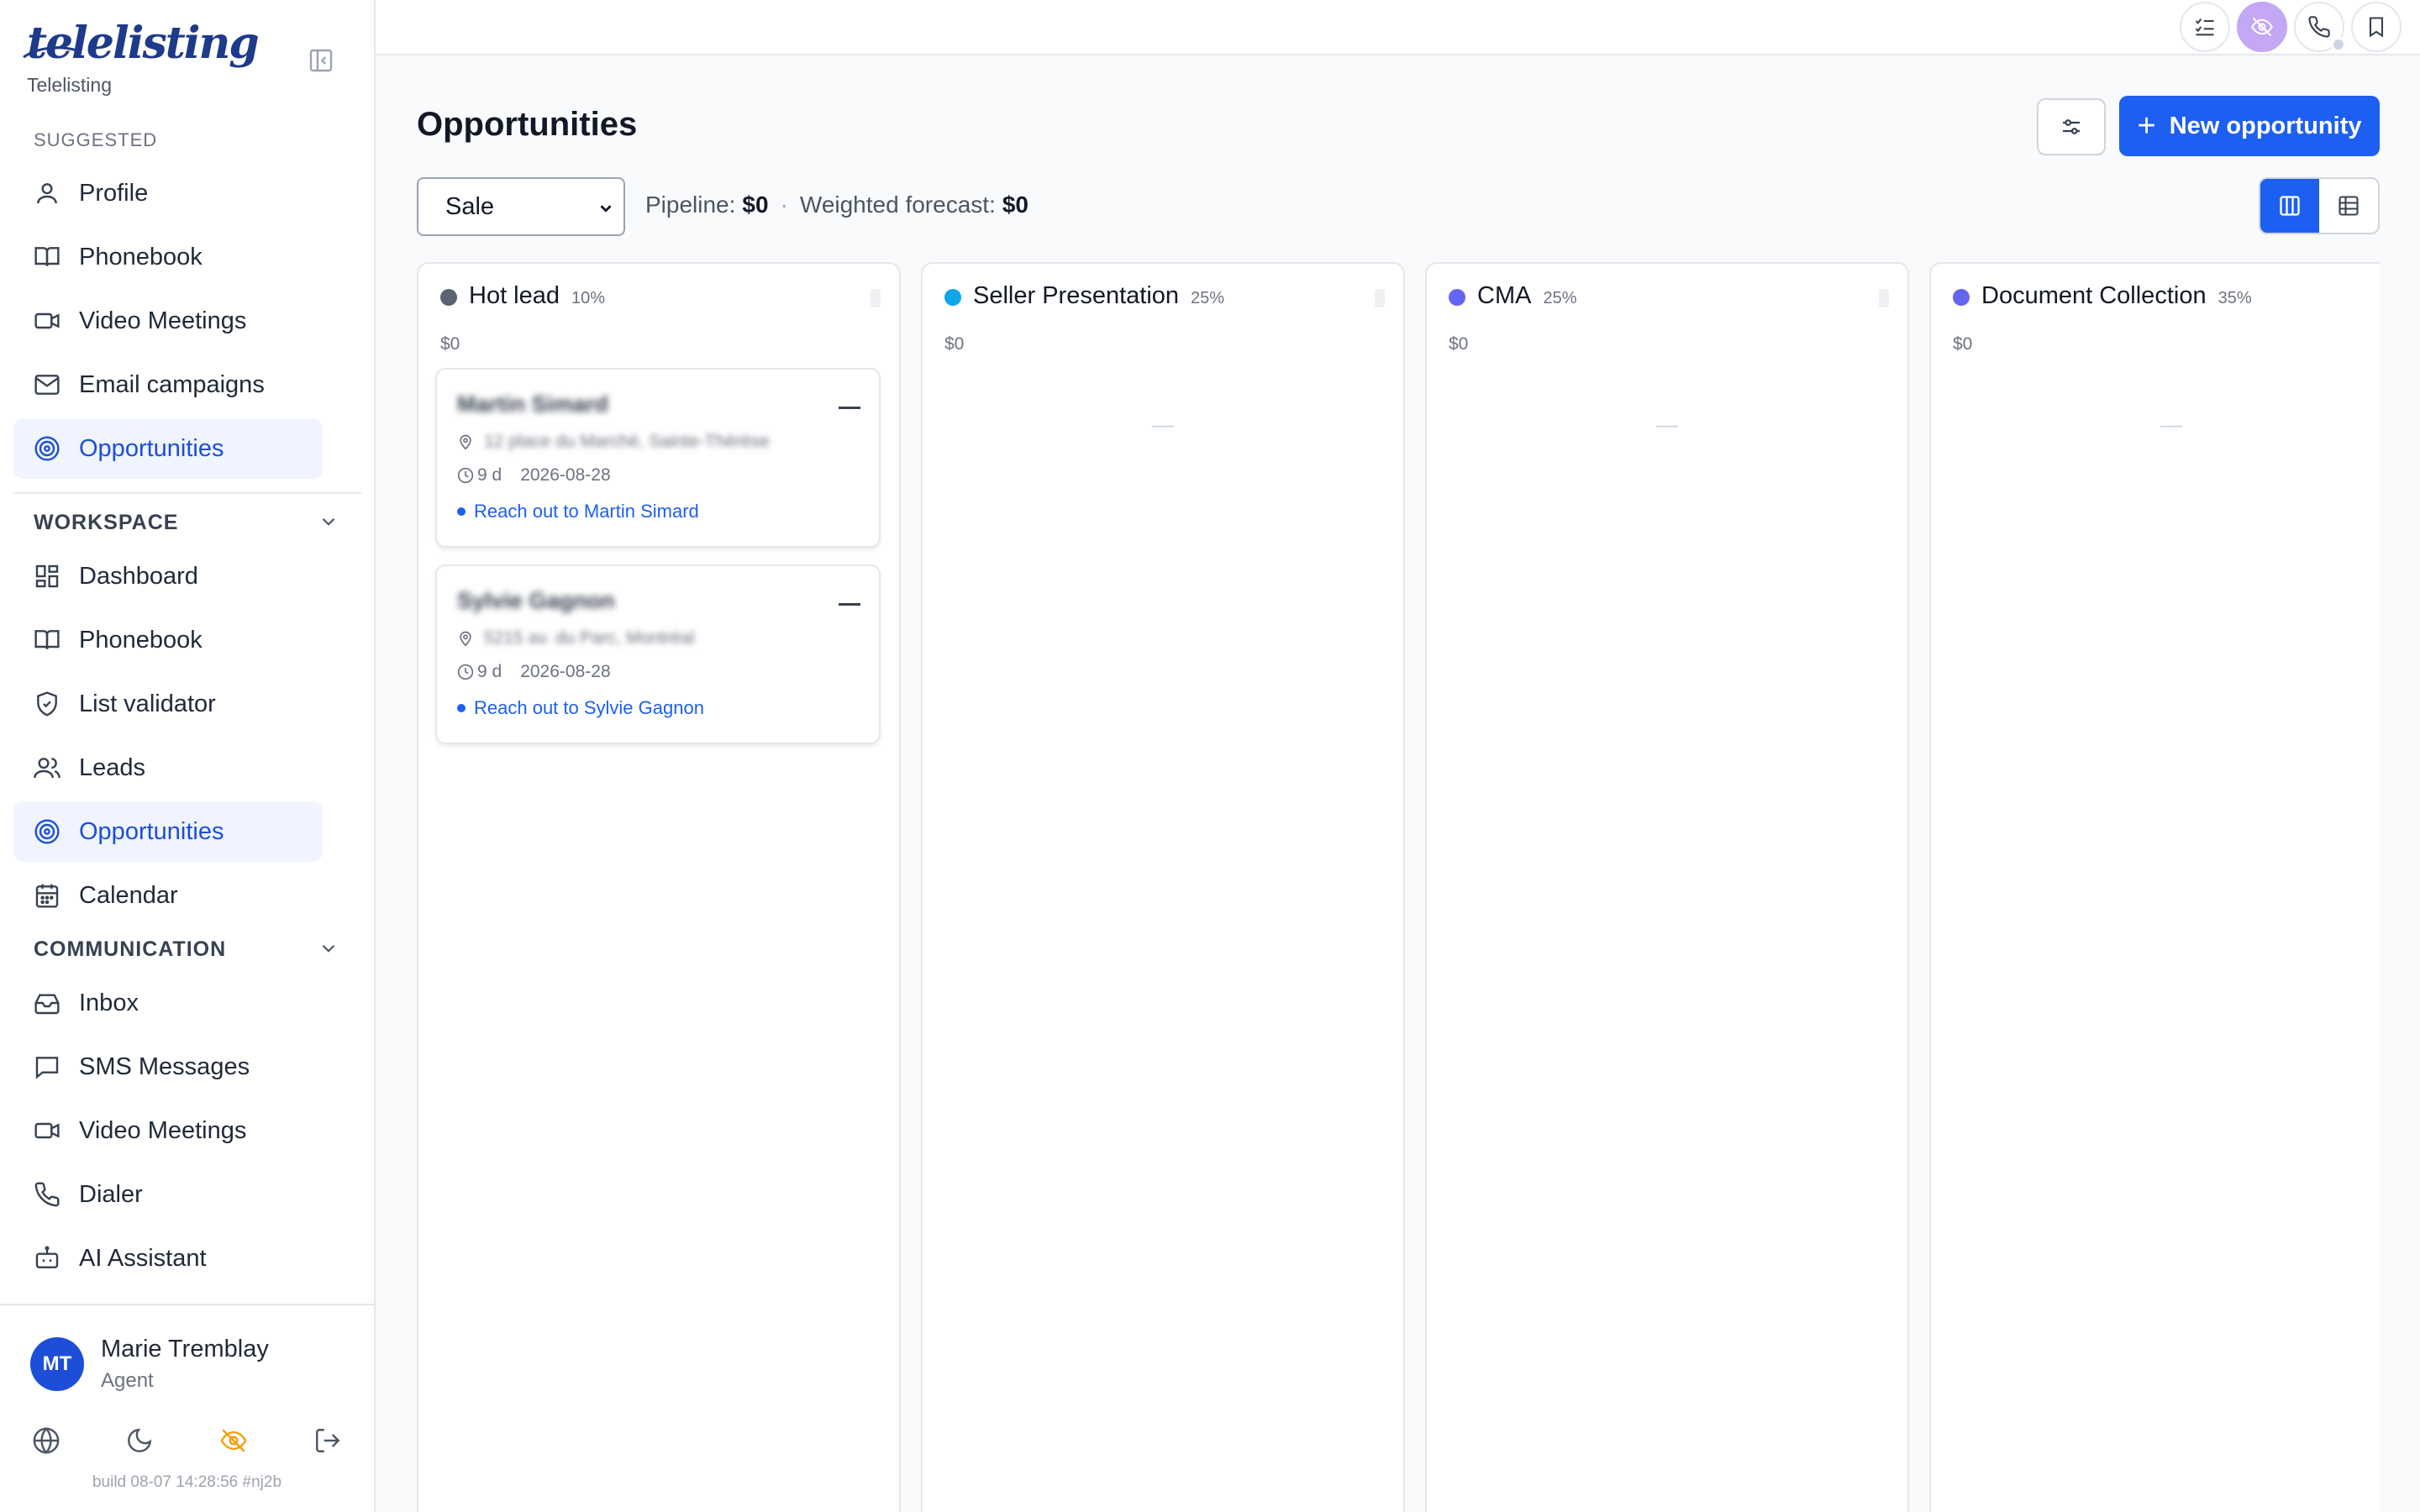 Image resolution: width=2420 pixels, height=1512 pixels. I want to click on bookmark-icon, so click(2376, 27).